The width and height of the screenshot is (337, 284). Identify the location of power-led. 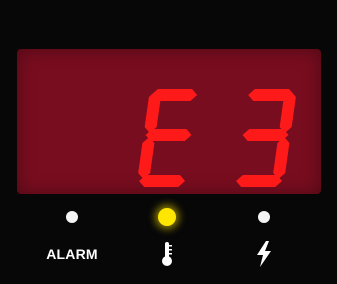
(264, 217).